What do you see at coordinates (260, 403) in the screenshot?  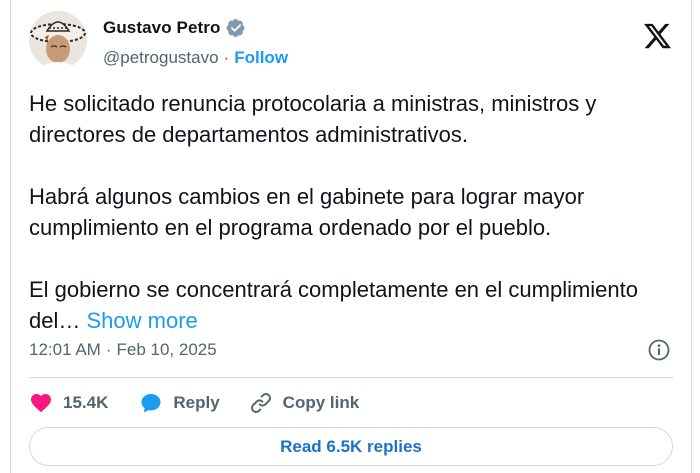 I see `link-icon` at bounding box center [260, 403].